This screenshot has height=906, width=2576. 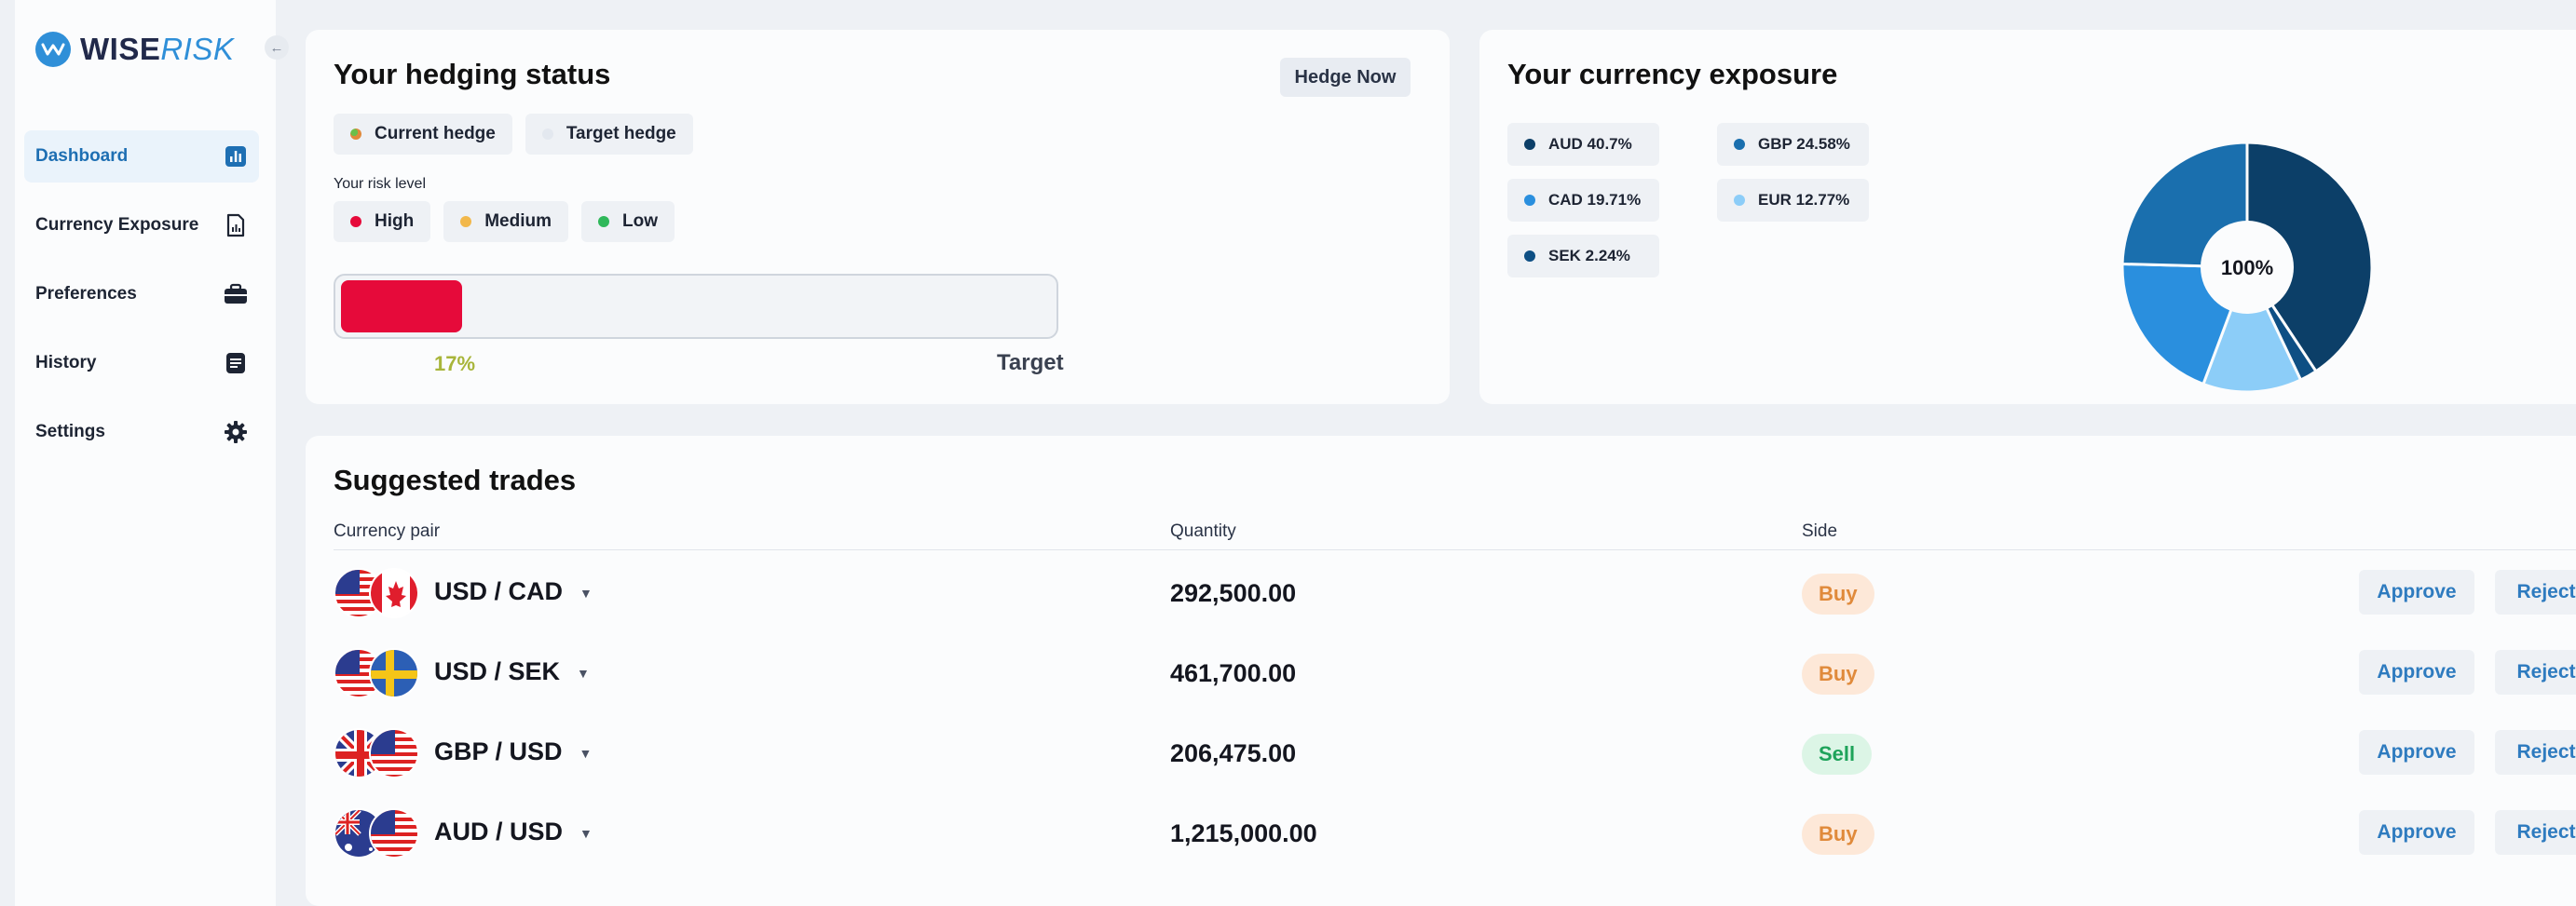 What do you see at coordinates (1529, 200) in the screenshot?
I see `cad-dot-icon` at bounding box center [1529, 200].